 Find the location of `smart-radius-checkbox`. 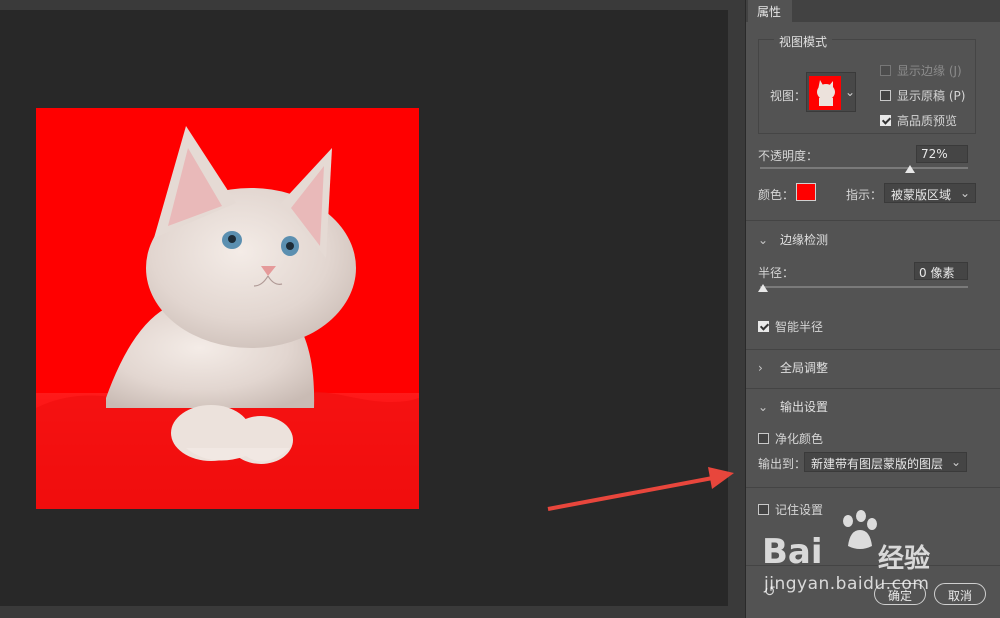

smart-radius-checkbox is located at coordinates (763, 326).